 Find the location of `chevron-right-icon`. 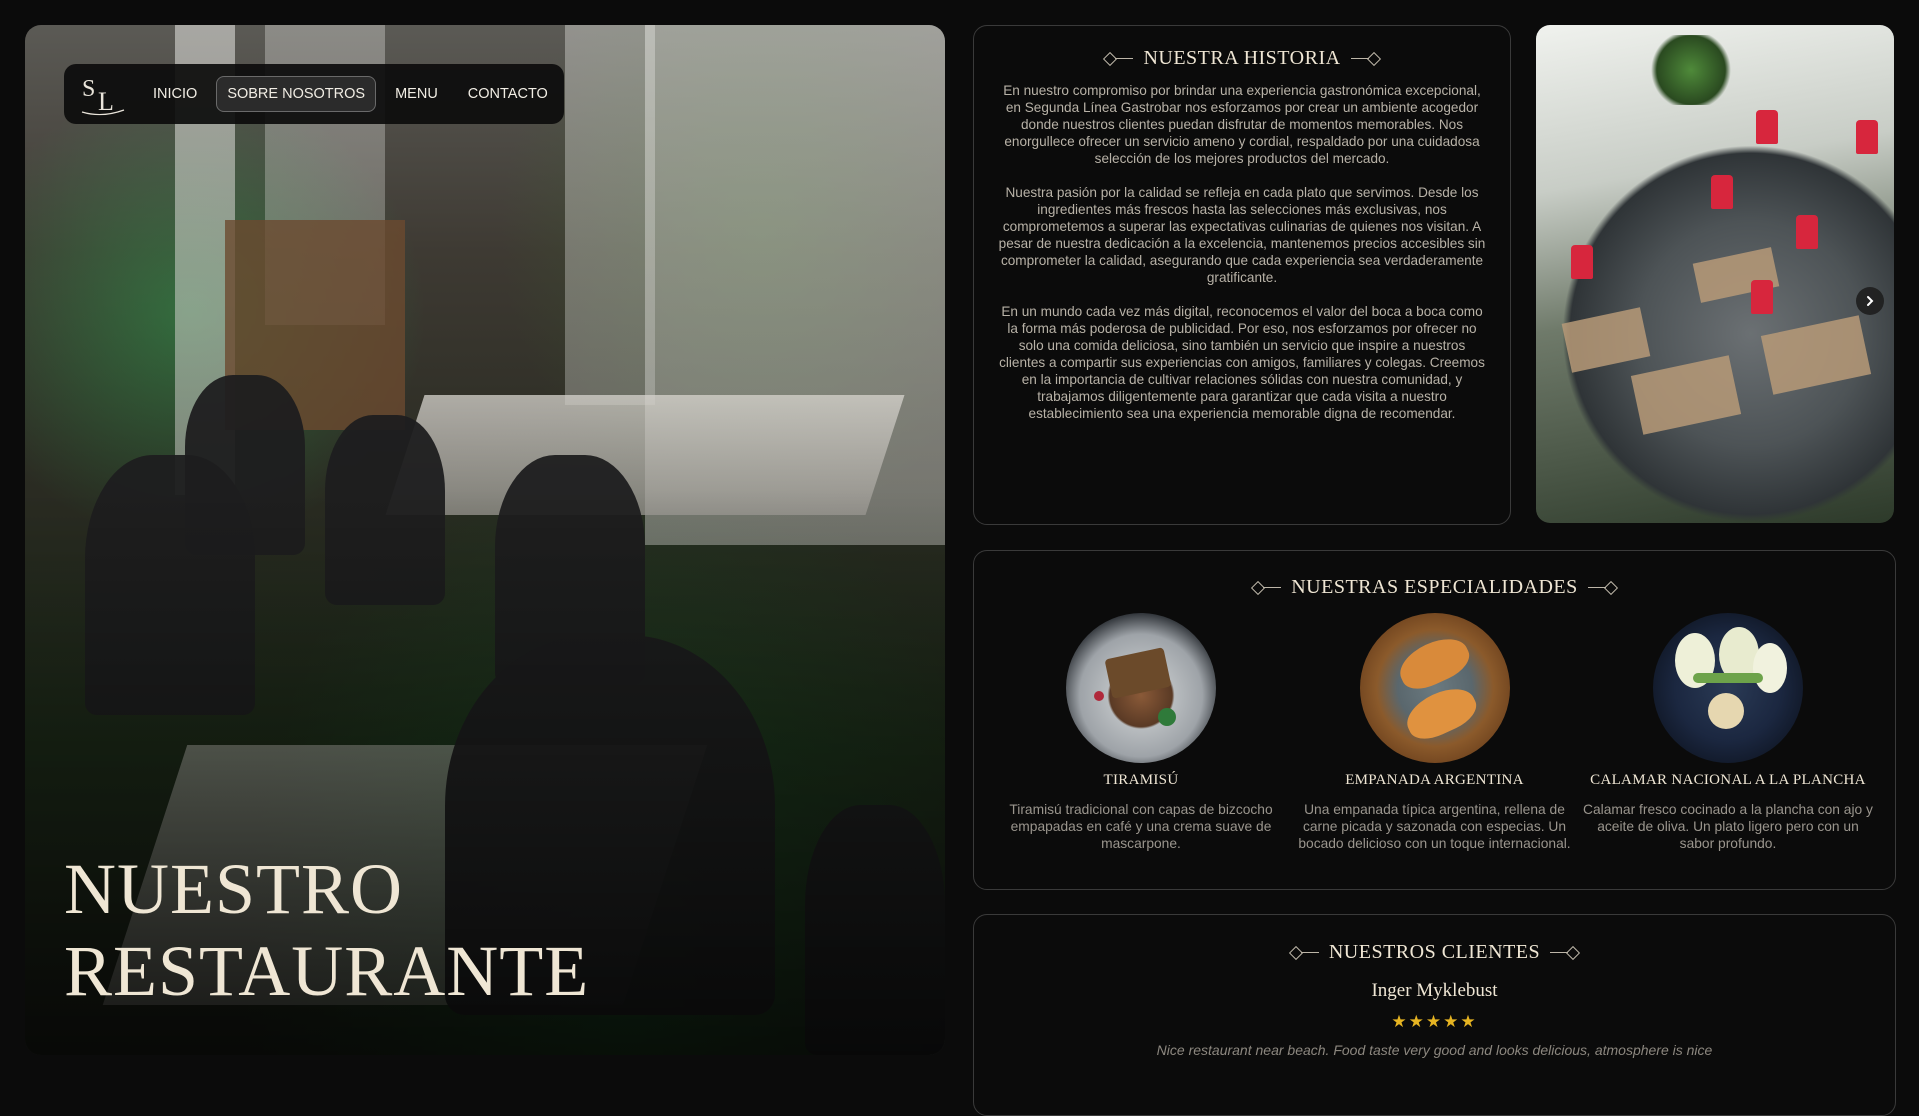

chevron-right-icon is located at coordinates (1870, 301).